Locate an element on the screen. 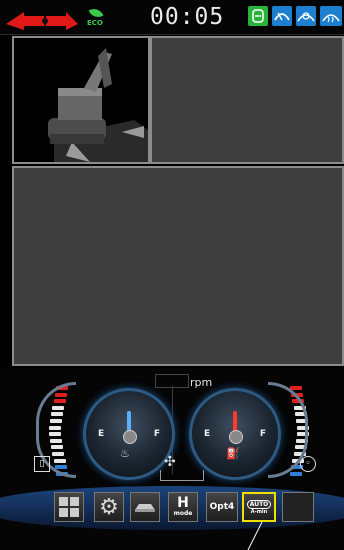 This screenshot has height=550, width=344. wiper-icon is located at coordinates (306, 16).